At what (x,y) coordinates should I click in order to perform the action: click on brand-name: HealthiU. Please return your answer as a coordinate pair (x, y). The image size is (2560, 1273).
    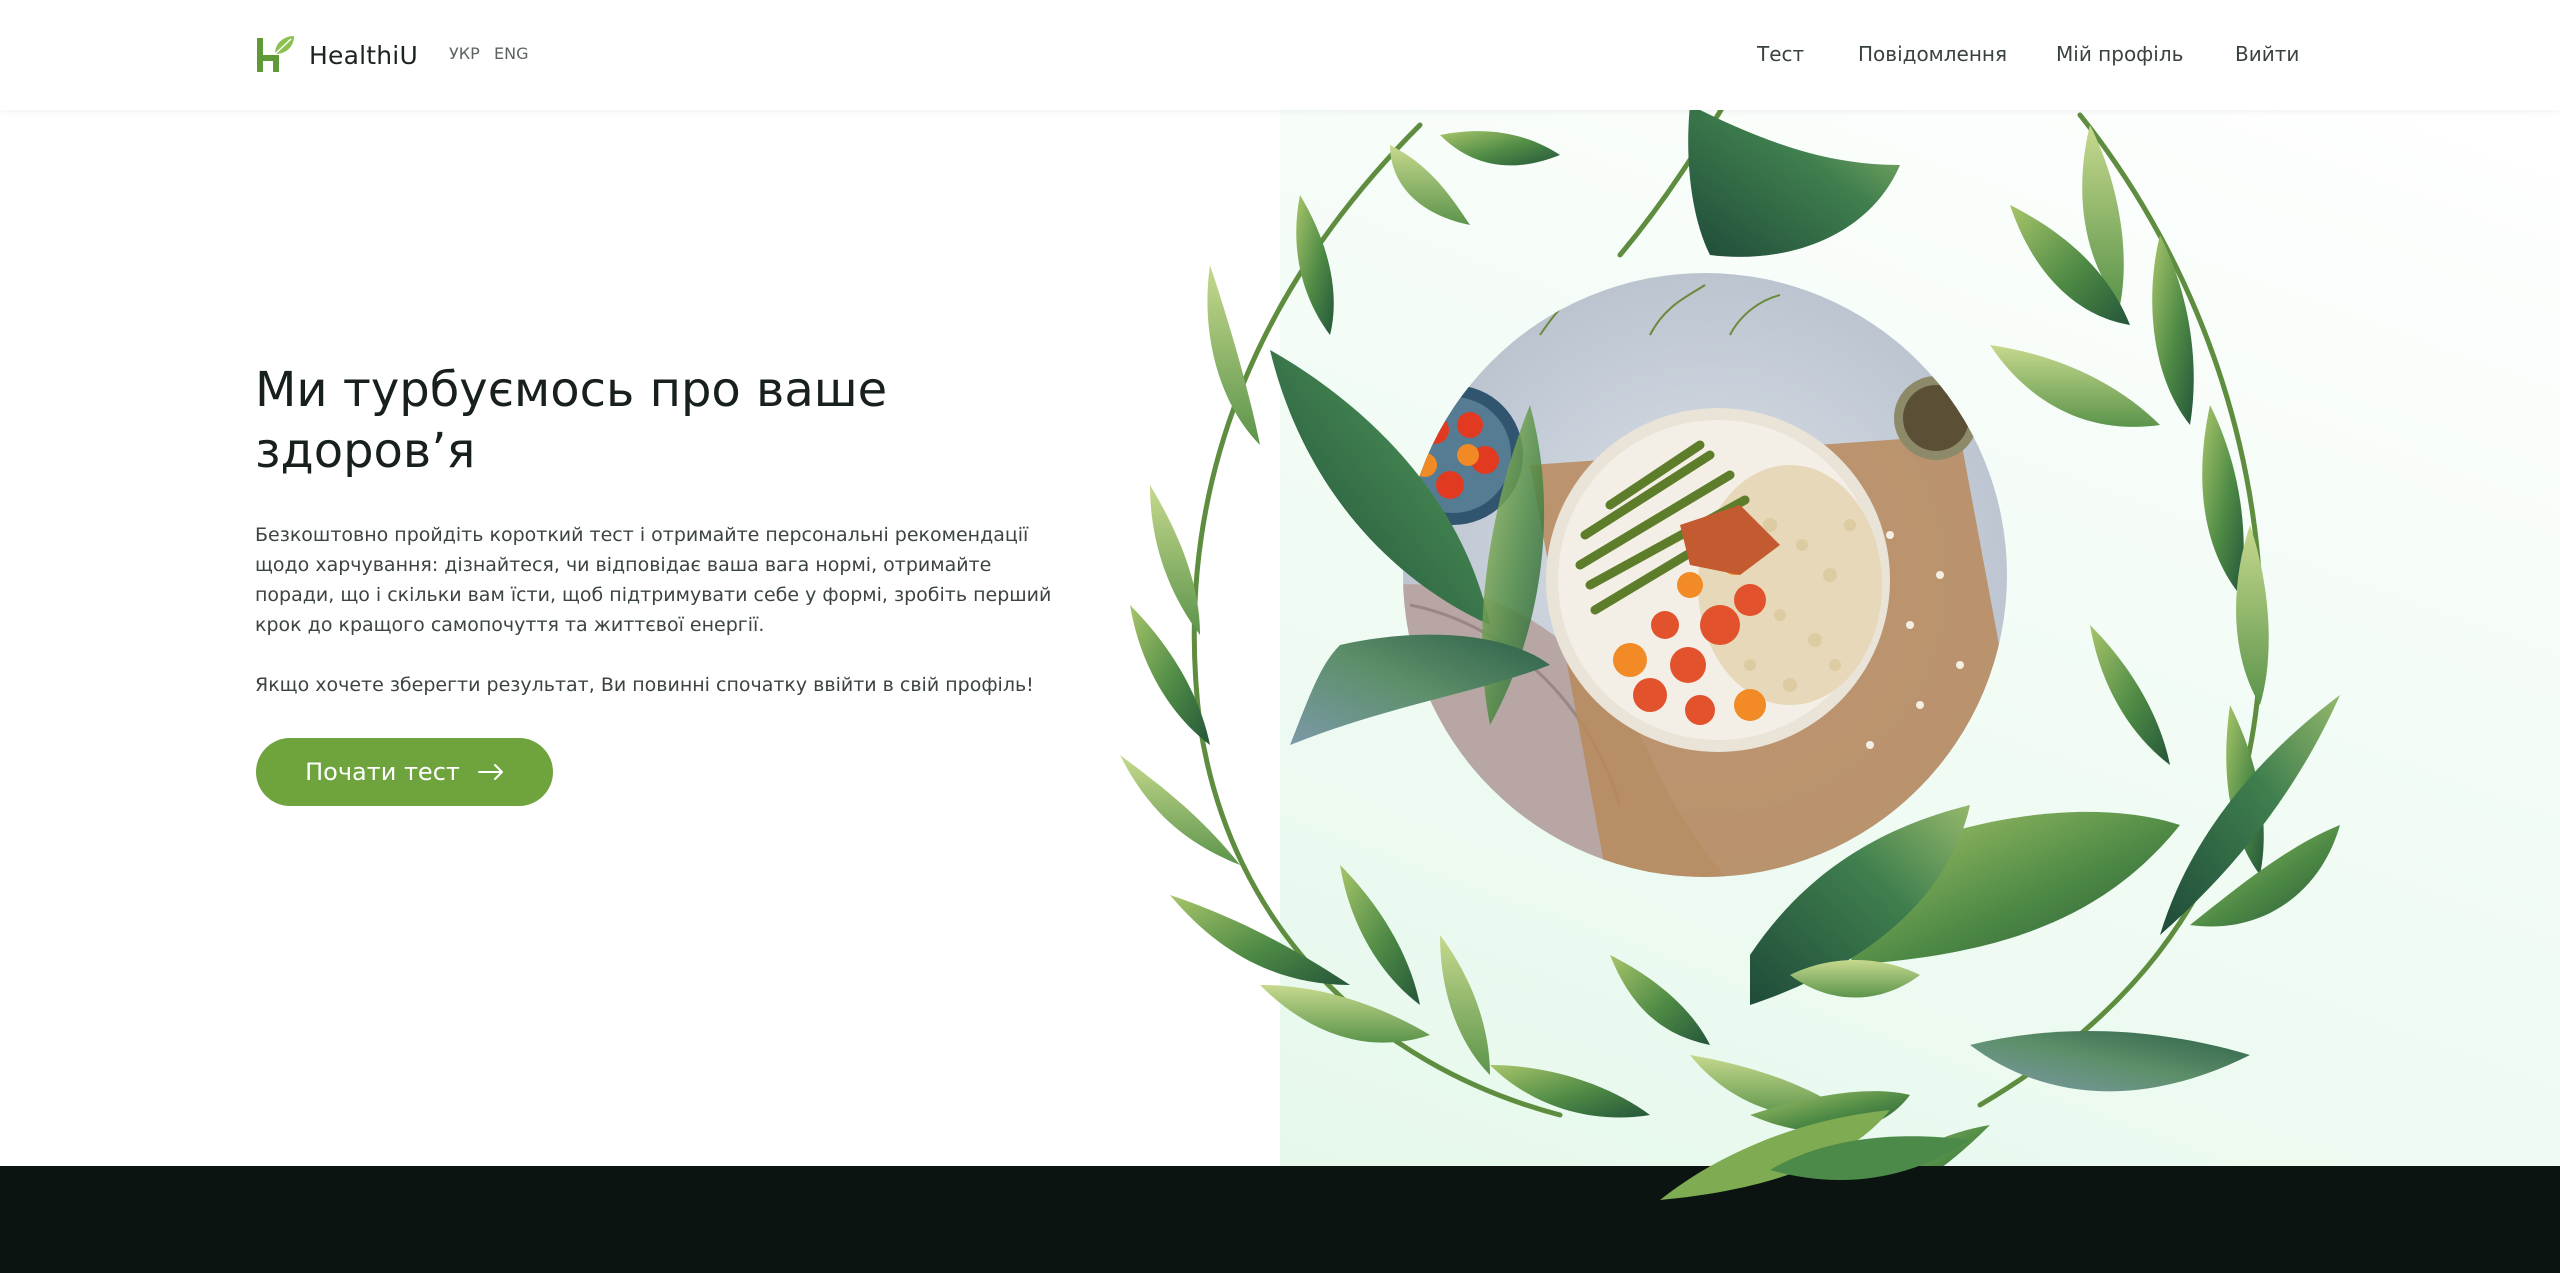
    Looking at the image, I should click on (363, 55).